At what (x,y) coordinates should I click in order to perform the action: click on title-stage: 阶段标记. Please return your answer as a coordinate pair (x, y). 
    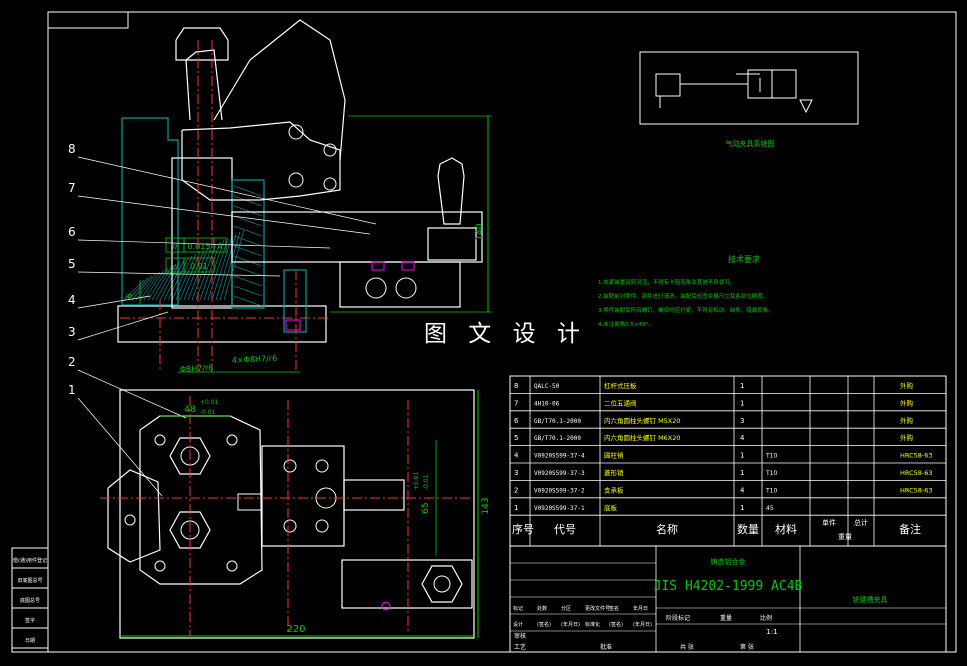
    Looking at the image, I should click on (678, 618).